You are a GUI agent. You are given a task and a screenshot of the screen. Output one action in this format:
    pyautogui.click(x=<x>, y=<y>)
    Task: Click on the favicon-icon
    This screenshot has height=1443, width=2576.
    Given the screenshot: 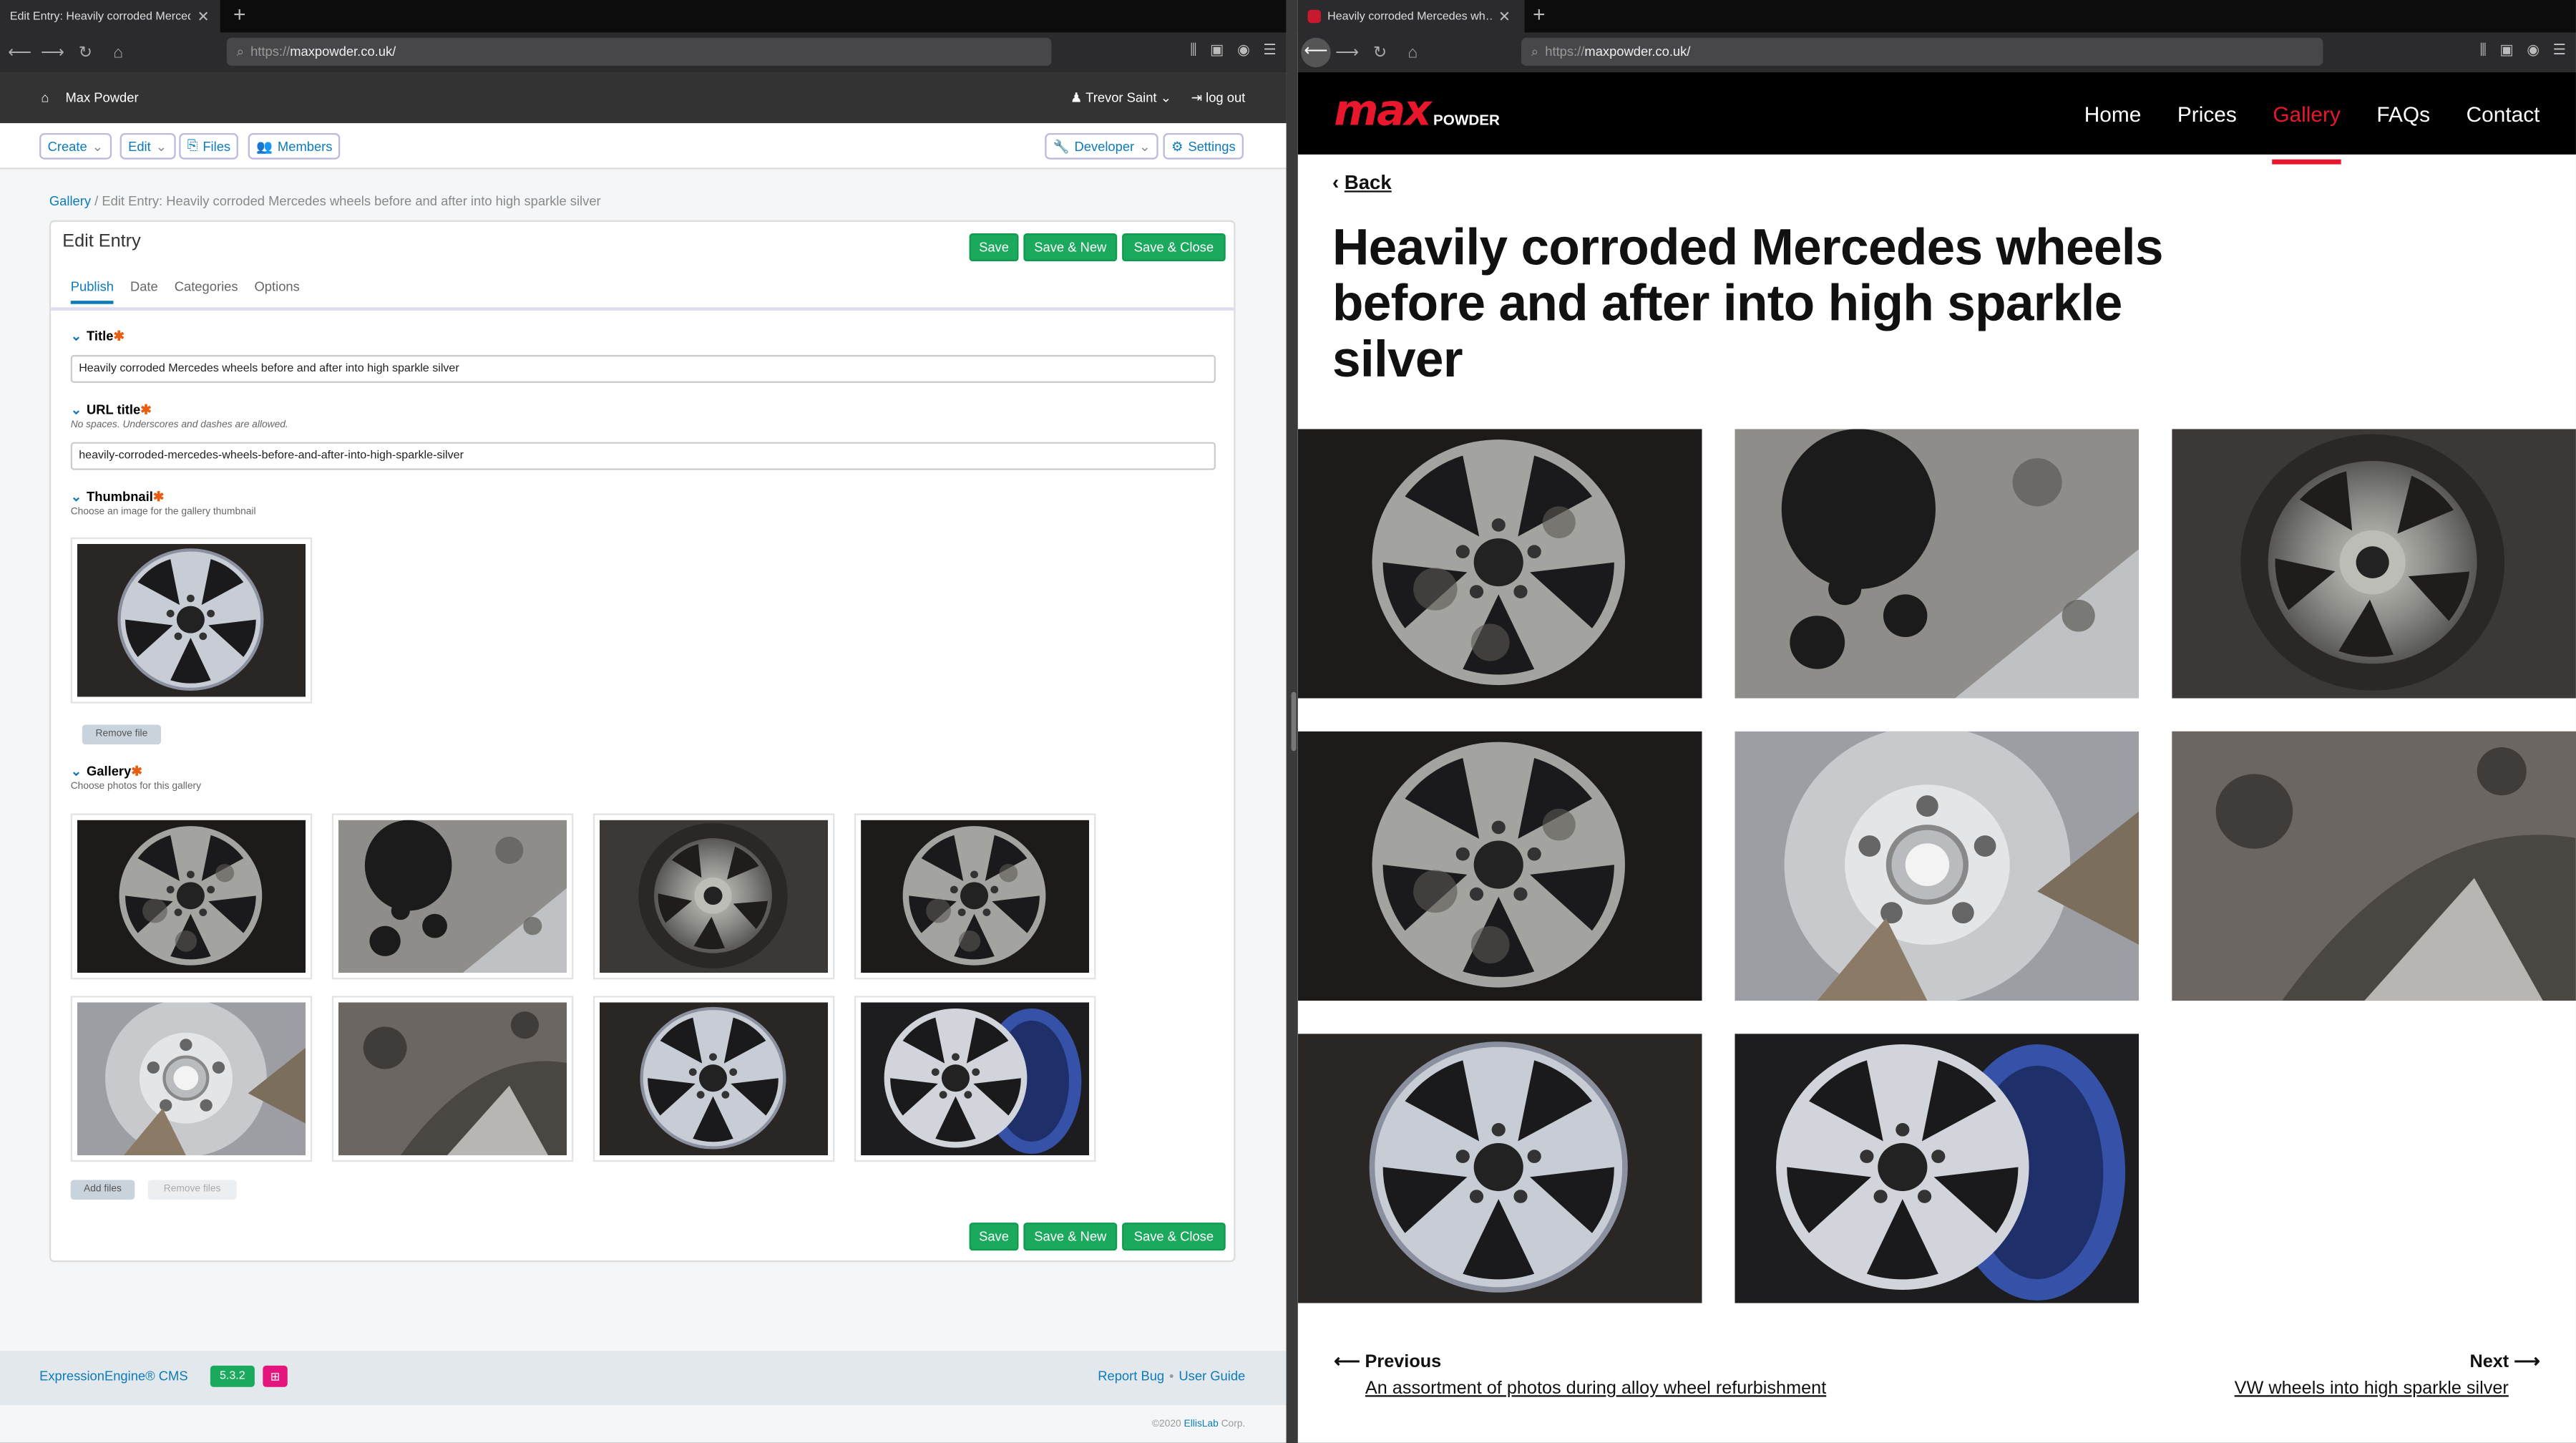 What is the action you would take?
    pyautogui.click(x=1314, y=16)
    